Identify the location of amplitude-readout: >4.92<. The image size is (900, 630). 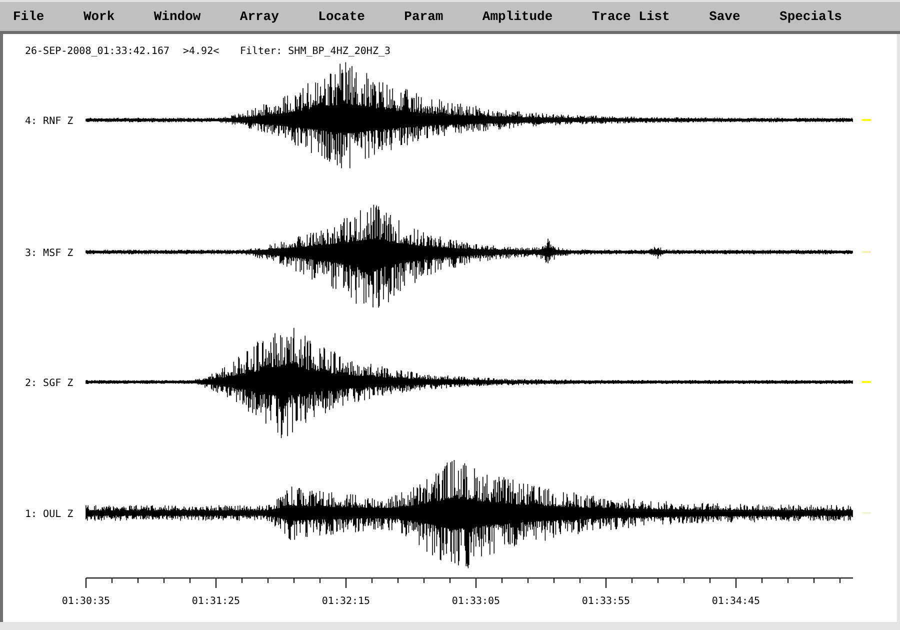
(201, 51).